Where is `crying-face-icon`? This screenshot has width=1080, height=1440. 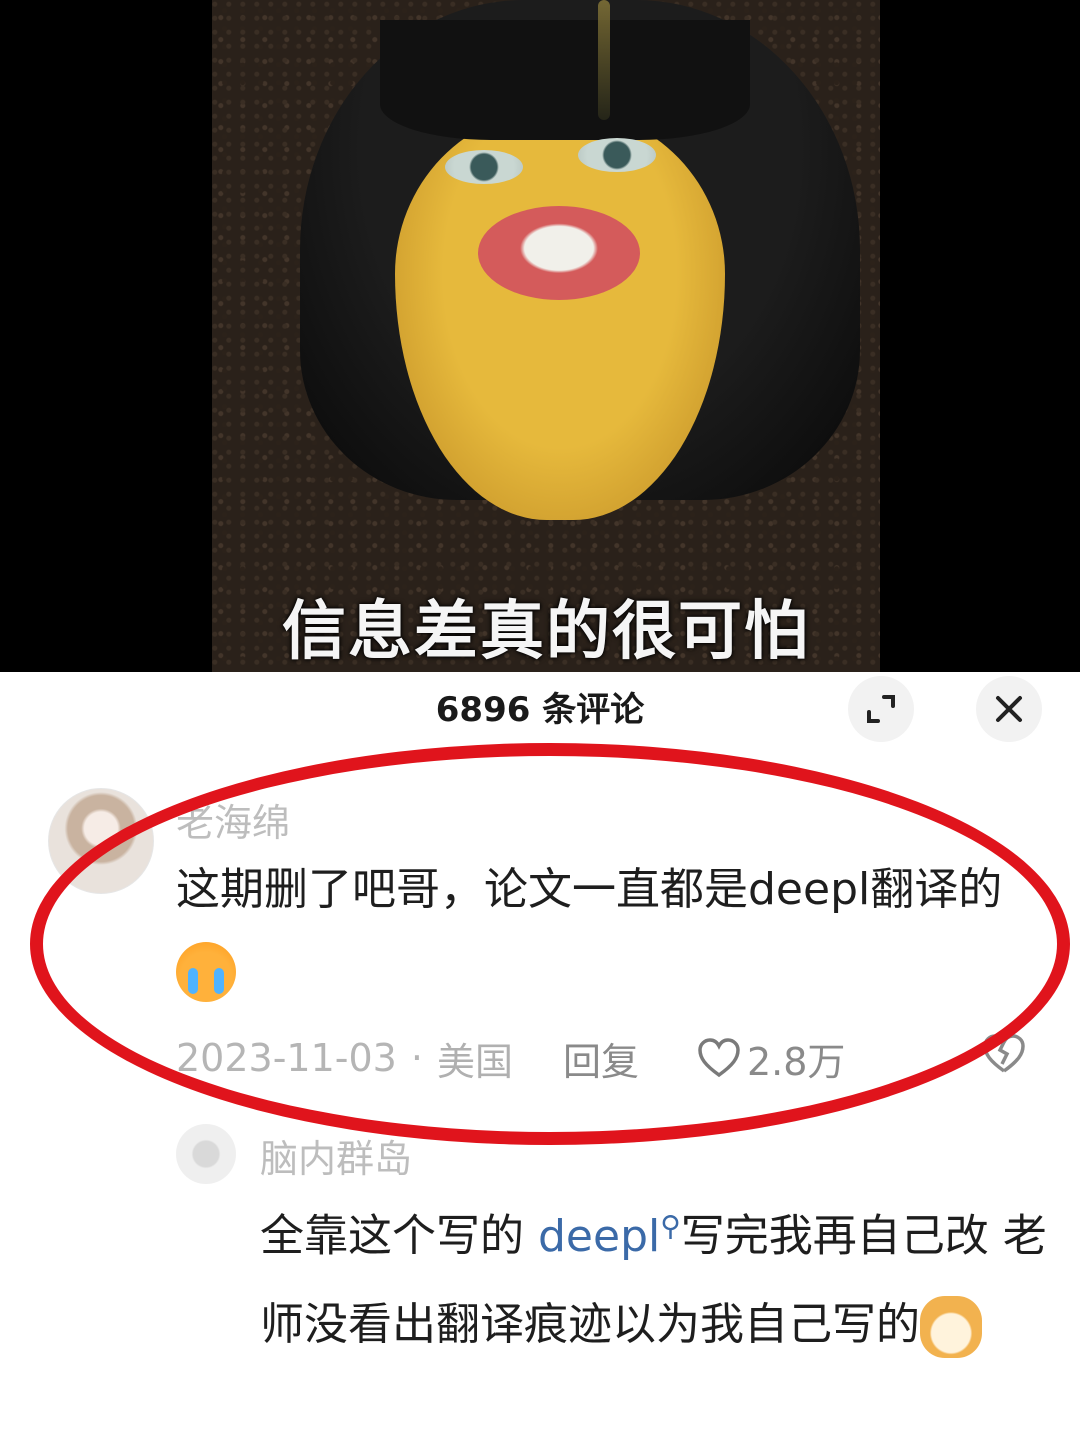 crying-face-icon is located at coordinates (206, 972).